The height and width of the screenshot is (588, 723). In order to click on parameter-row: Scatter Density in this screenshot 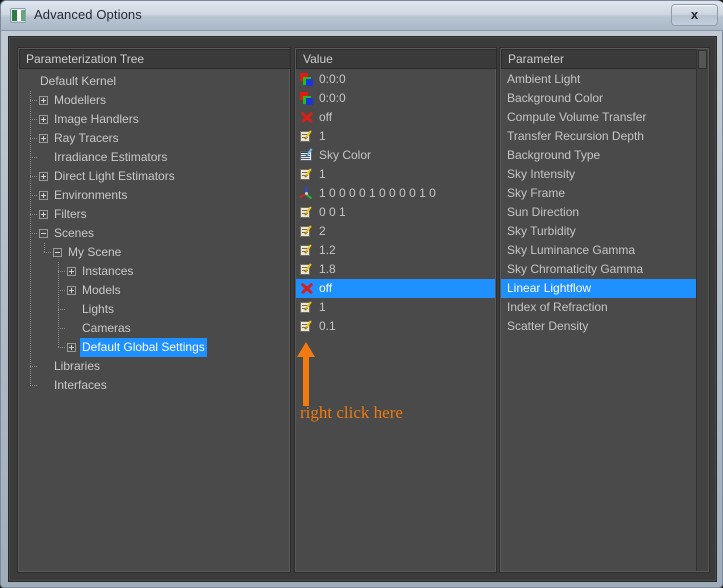, I will do `click(604, 326)`.